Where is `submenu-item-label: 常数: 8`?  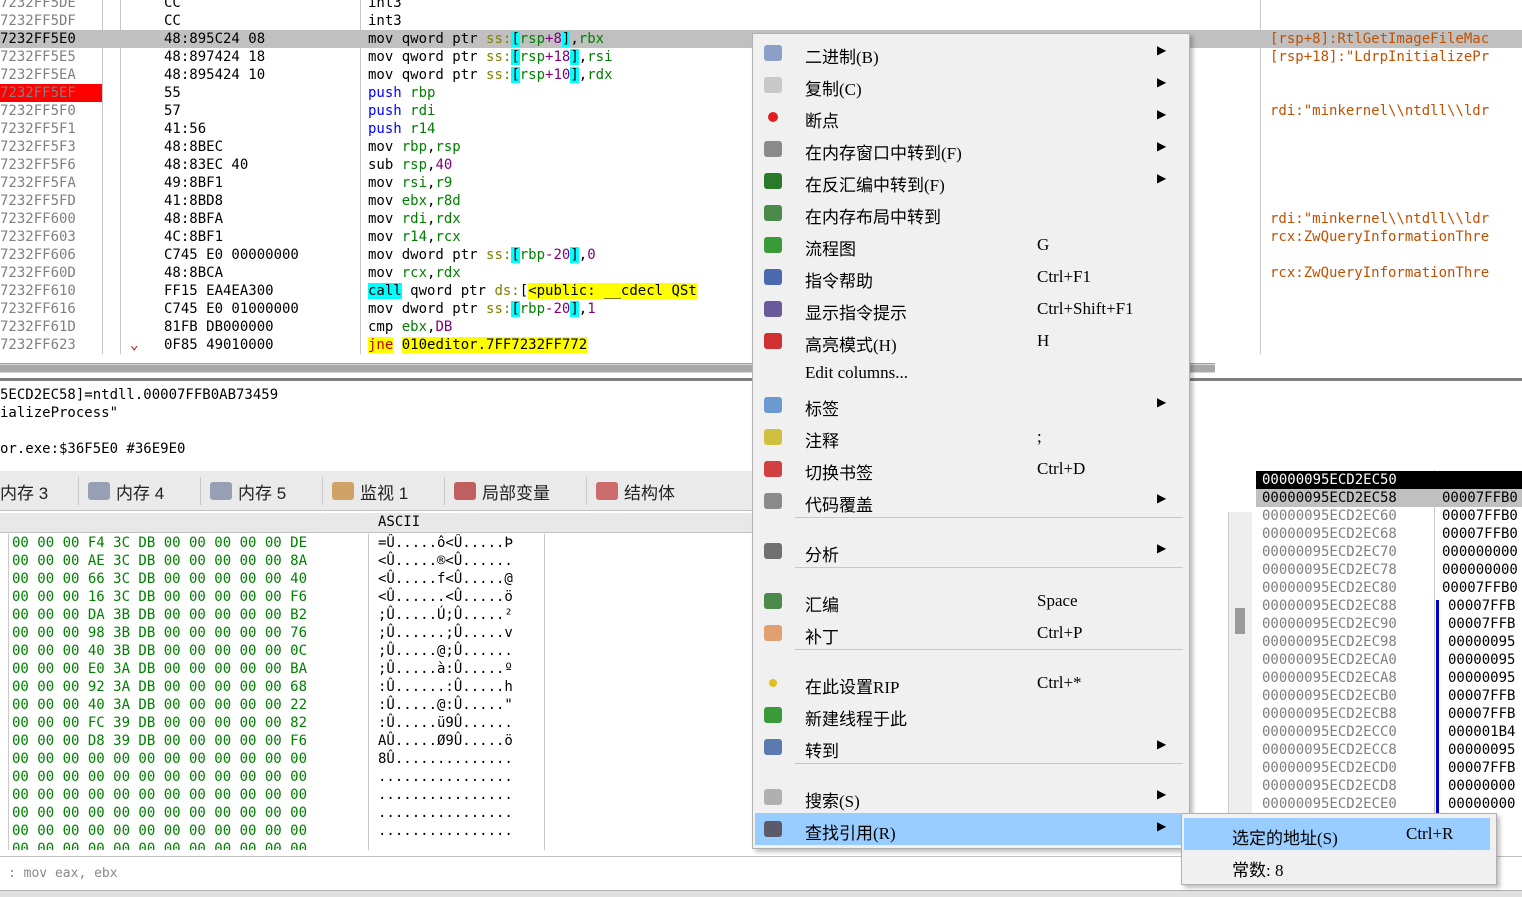
submenu-item-label: 常数: 8 is located at coordinates (1258, 870).